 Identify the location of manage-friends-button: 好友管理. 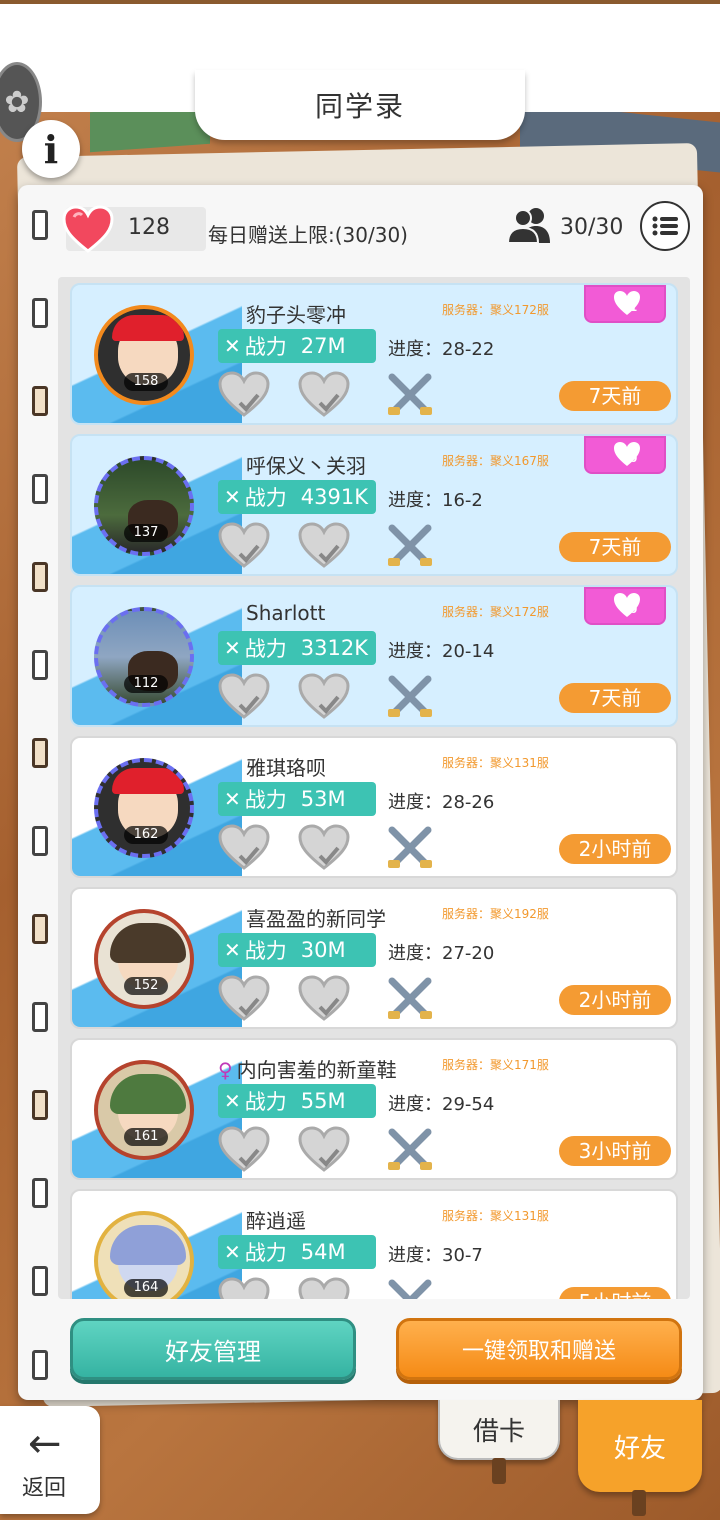
(213, 1349).